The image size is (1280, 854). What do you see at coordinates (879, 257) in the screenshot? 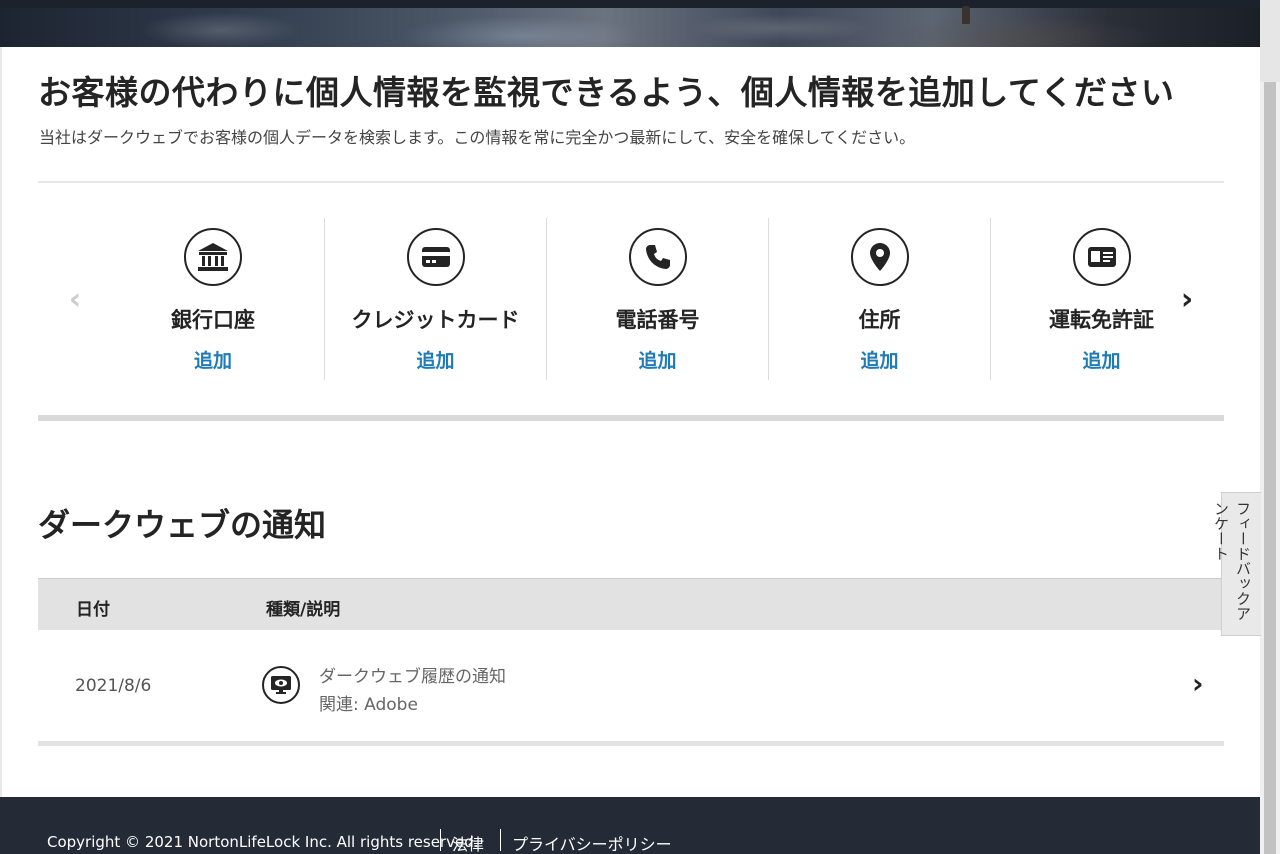
I see `location-pin-icon` at bounding box center [879, 257].